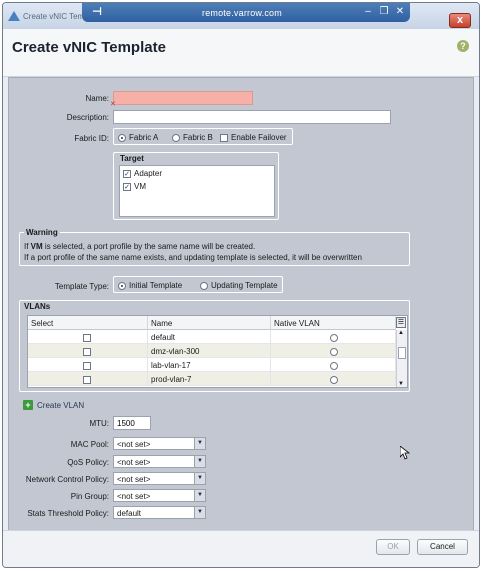  What do you see at coordinates (89, 444) in the screenshot?
I see `mac-pool-label: MAC Pool:` at bounding box center [89, 444].